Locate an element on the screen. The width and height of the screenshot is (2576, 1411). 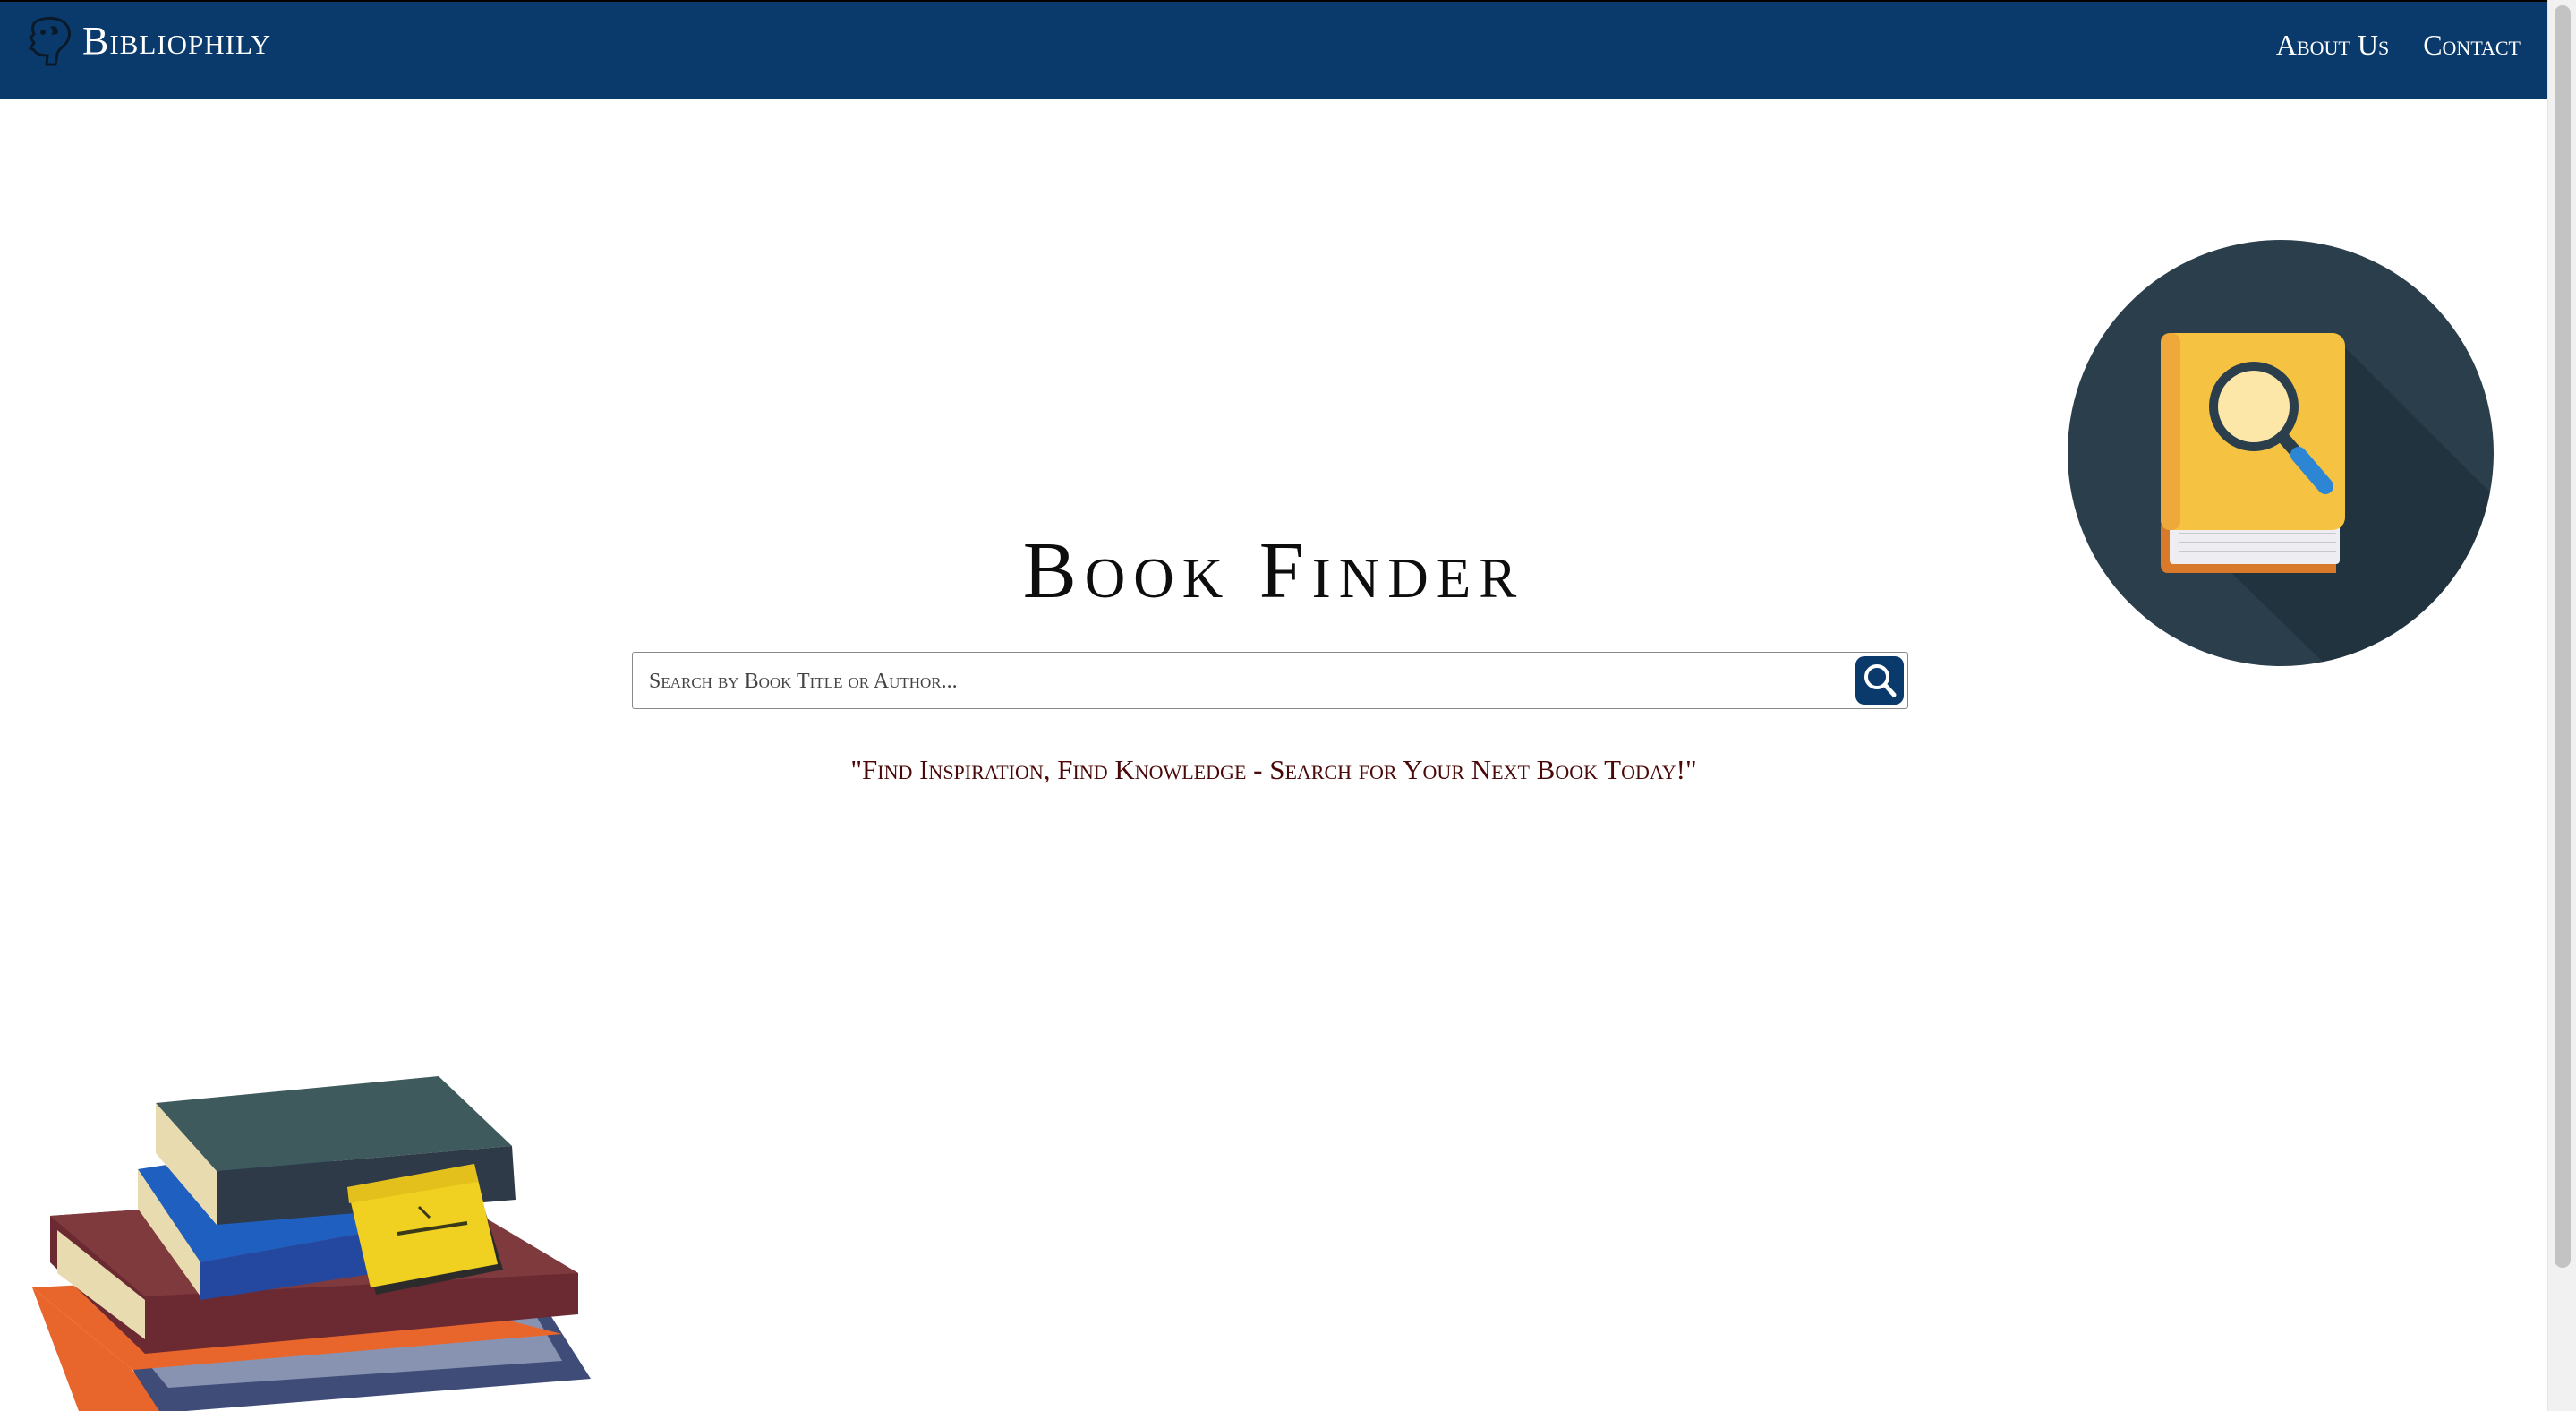
brand-link: Bibliophily is located at coordinates (147, 41).